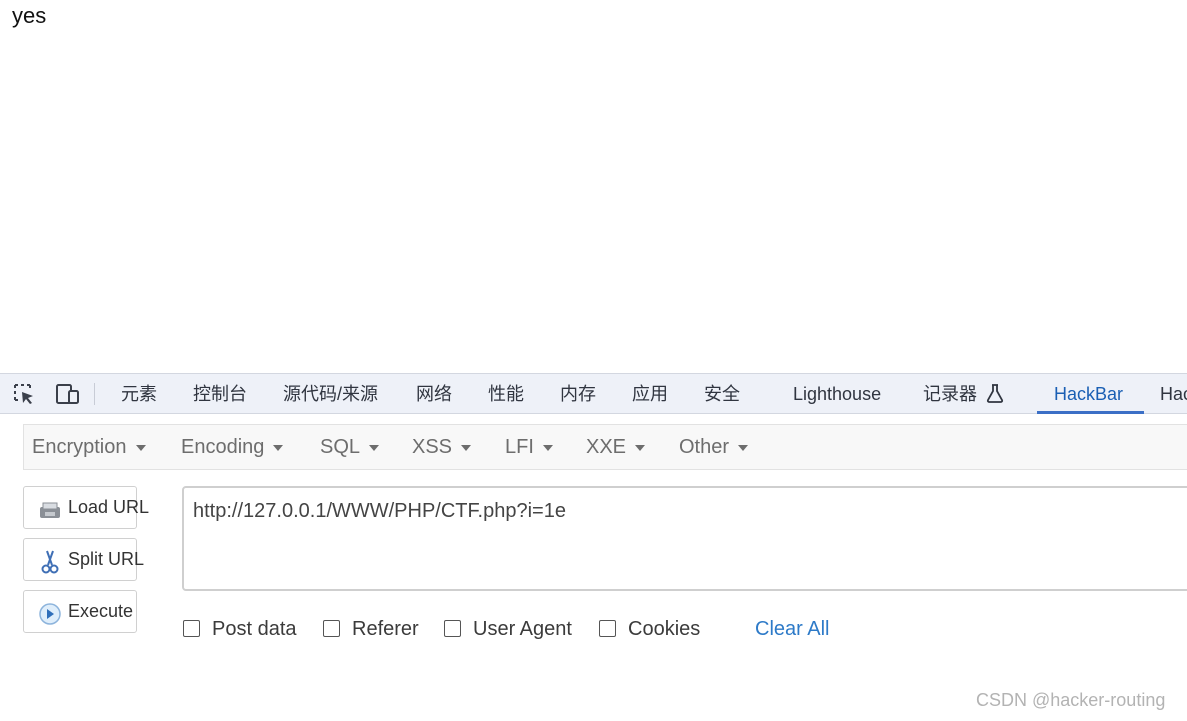 The height and width of the screenshot is (721, 1187). What do you see at coordinates (704, 447) in the screenshot?
I see `menu-other-label: Other` at bounding box center [704, 447].